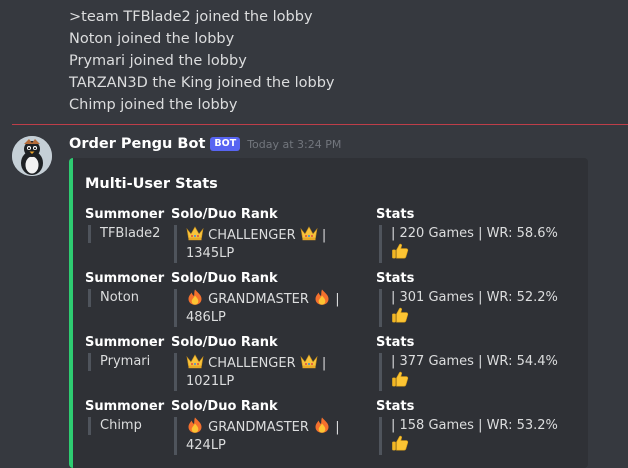  What do you see at coordinates (259, 308) in the screenshot?
I see `rank-value: GRANDMASTER | 486LP` at bounding box center [259, 308].